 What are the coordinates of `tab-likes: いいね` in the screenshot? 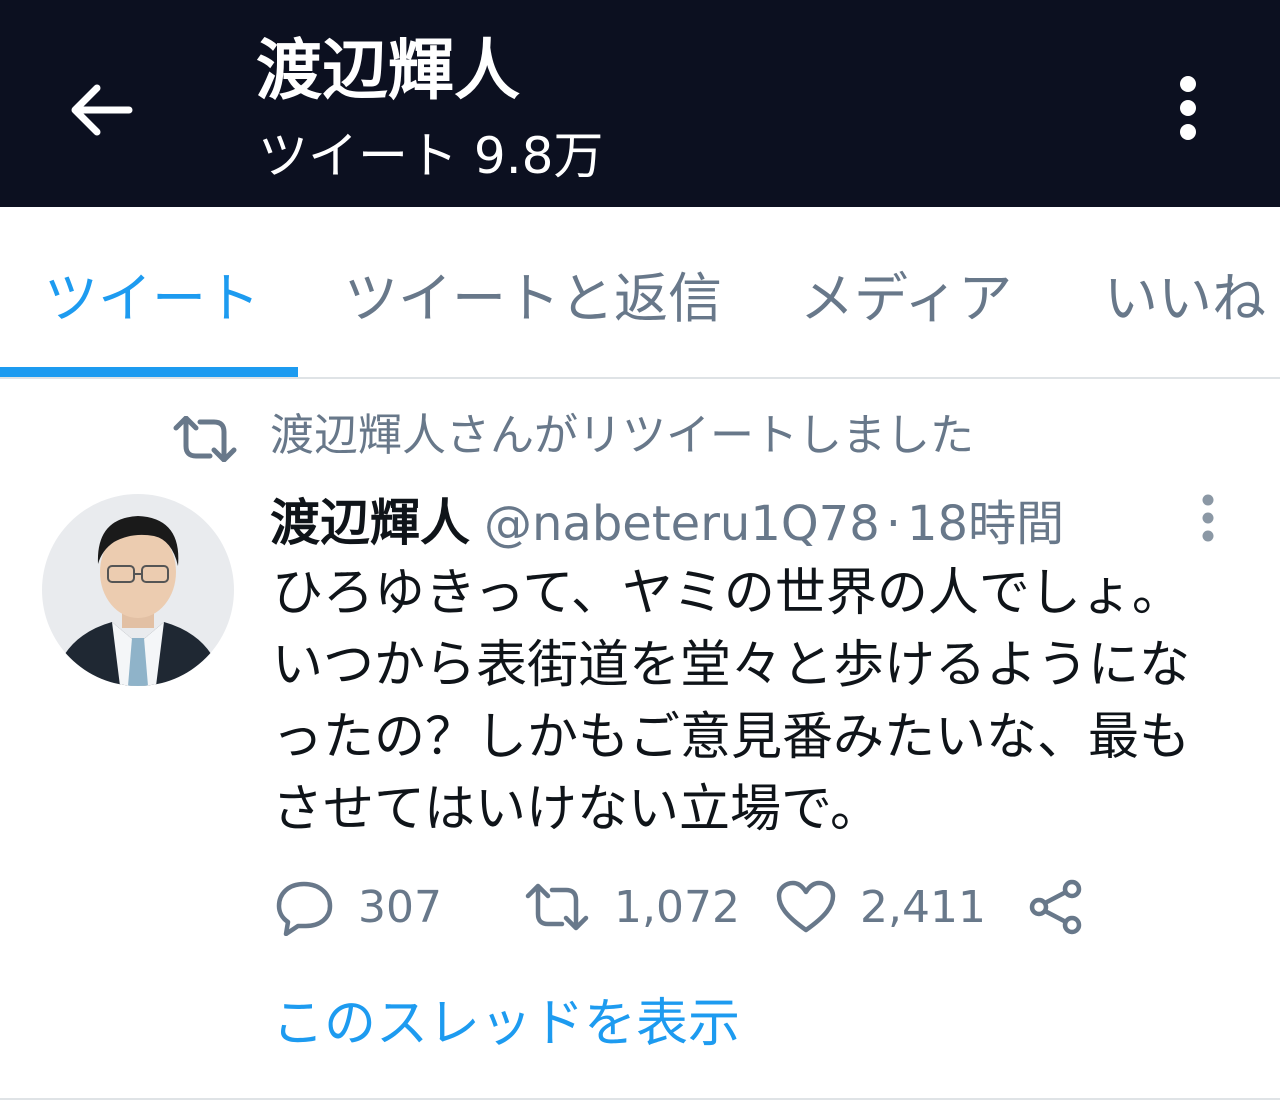 It's located at (1185, 299).